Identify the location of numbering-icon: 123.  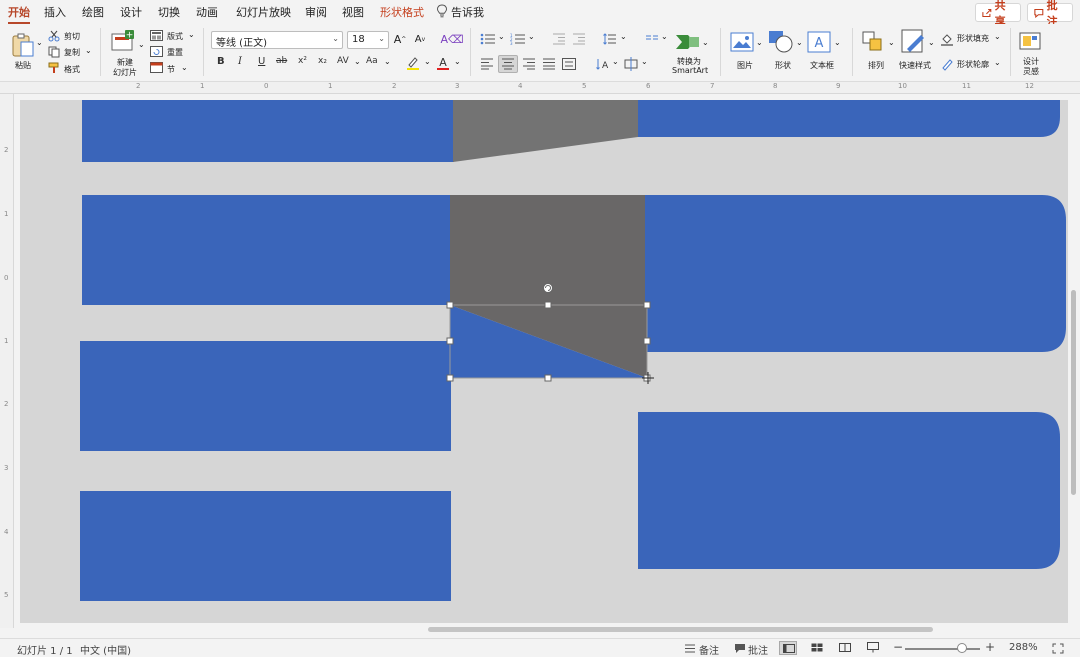
(518, 39).